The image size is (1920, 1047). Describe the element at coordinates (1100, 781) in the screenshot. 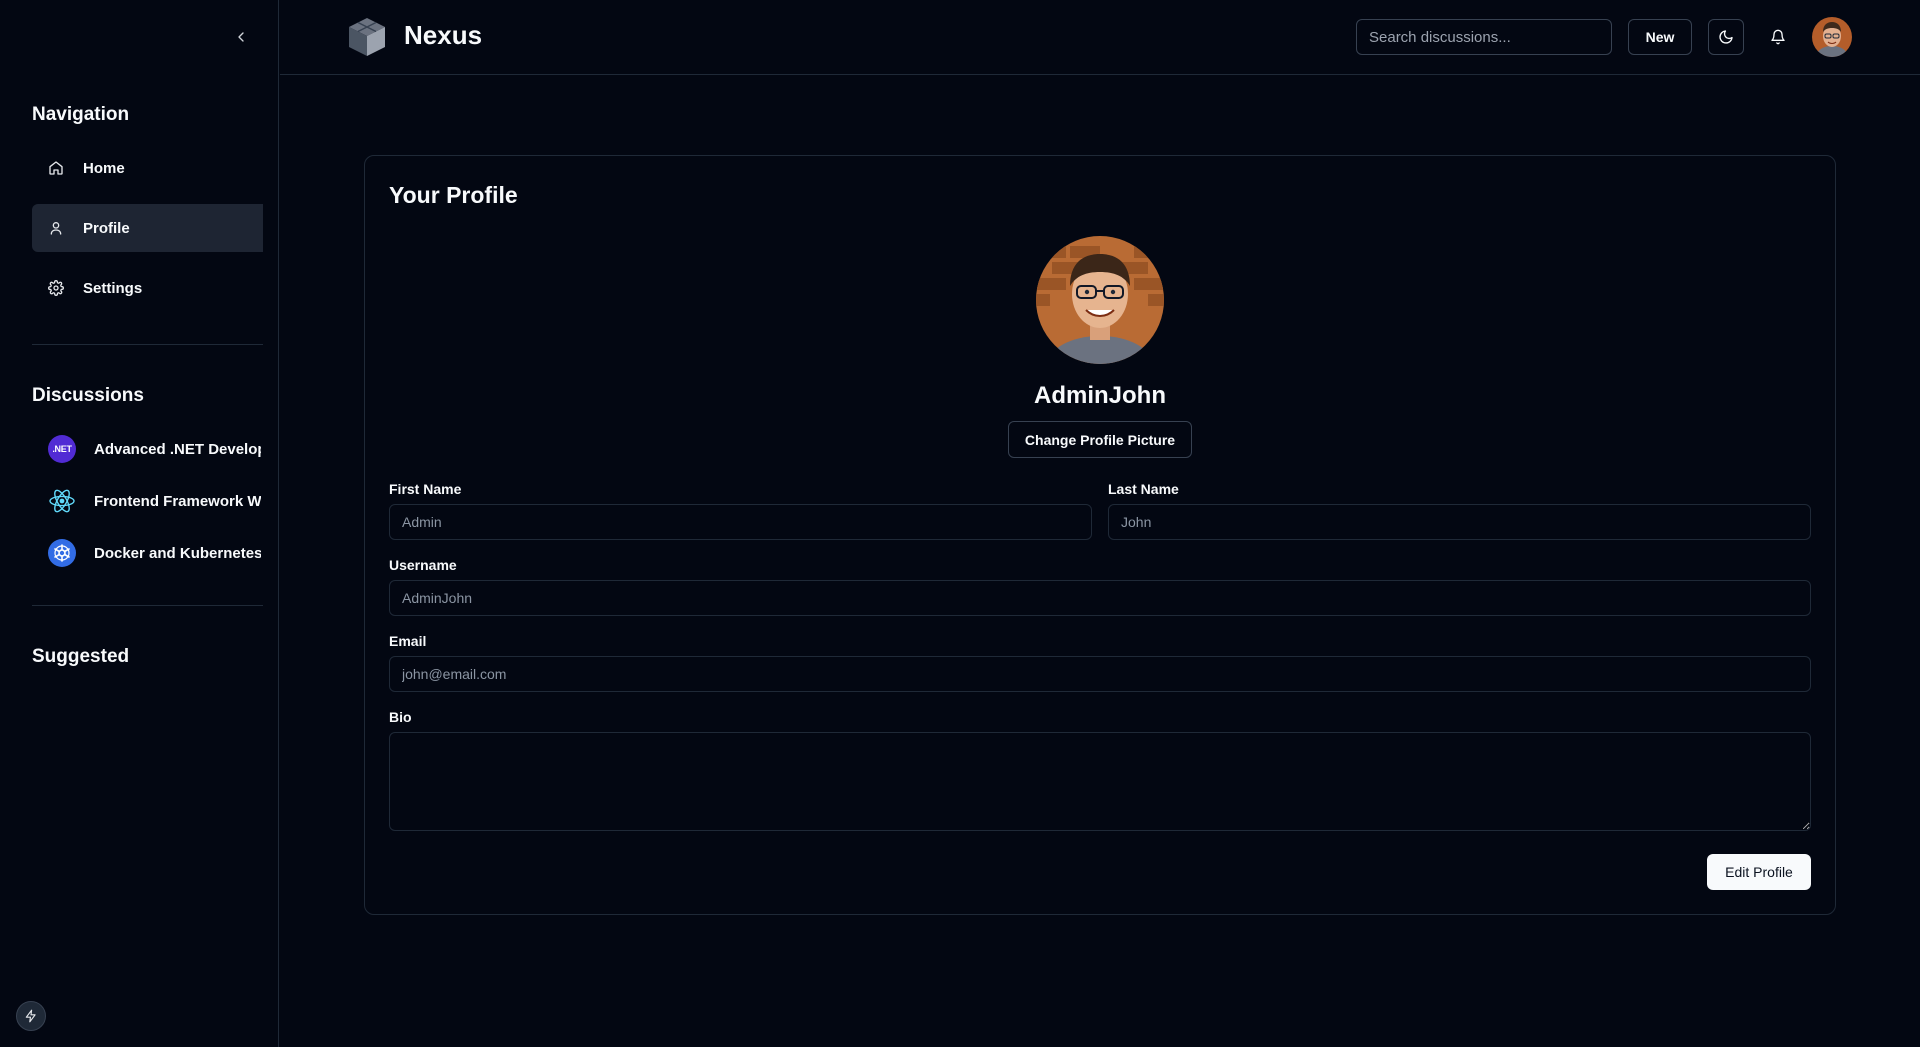

I see `bio-textarea` at that location.